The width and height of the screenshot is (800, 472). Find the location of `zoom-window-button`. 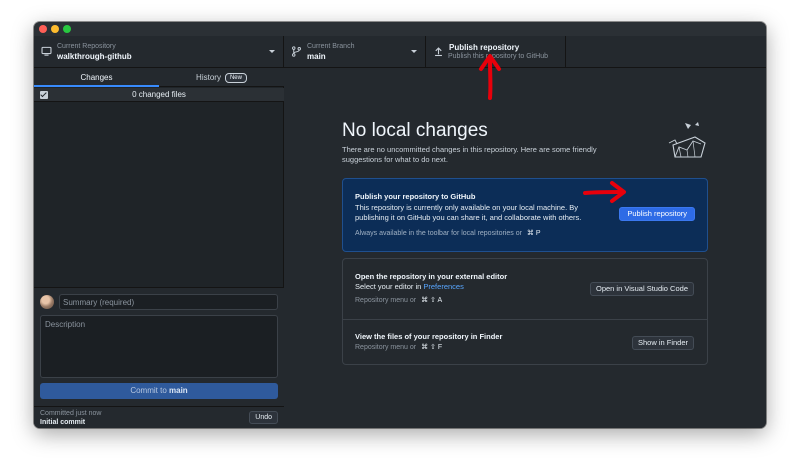

zoom-window-button is located at coordinates (67, 29).